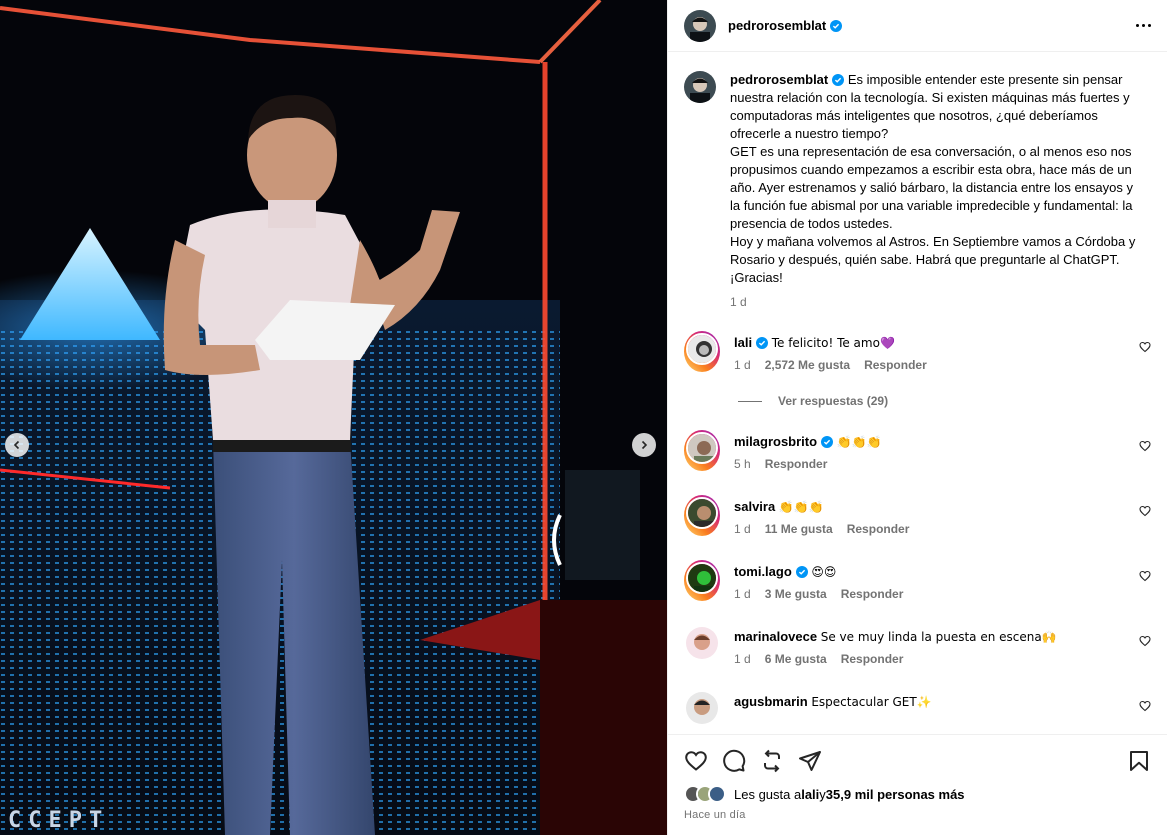 The height and width of the screenshot is (835, 1167). I want to click on repost-icon, so click(772, 761).